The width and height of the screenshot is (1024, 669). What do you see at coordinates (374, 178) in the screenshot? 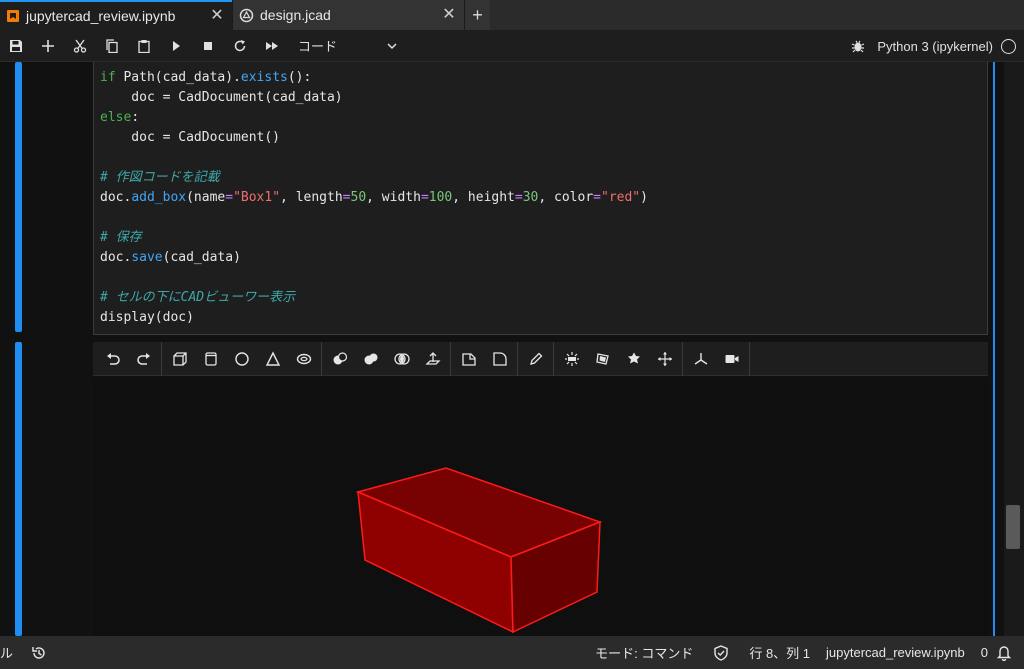
I see `code-line: # 作図コードを記載` at bounding box center [374, 178].